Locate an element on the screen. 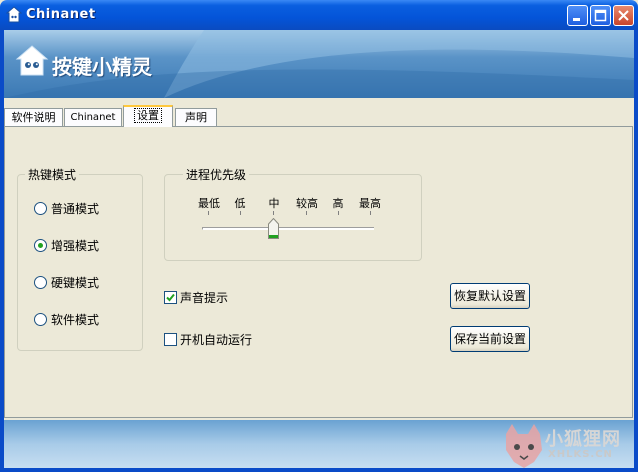  priority-slider-thumb is located at coordinates (273, 228).